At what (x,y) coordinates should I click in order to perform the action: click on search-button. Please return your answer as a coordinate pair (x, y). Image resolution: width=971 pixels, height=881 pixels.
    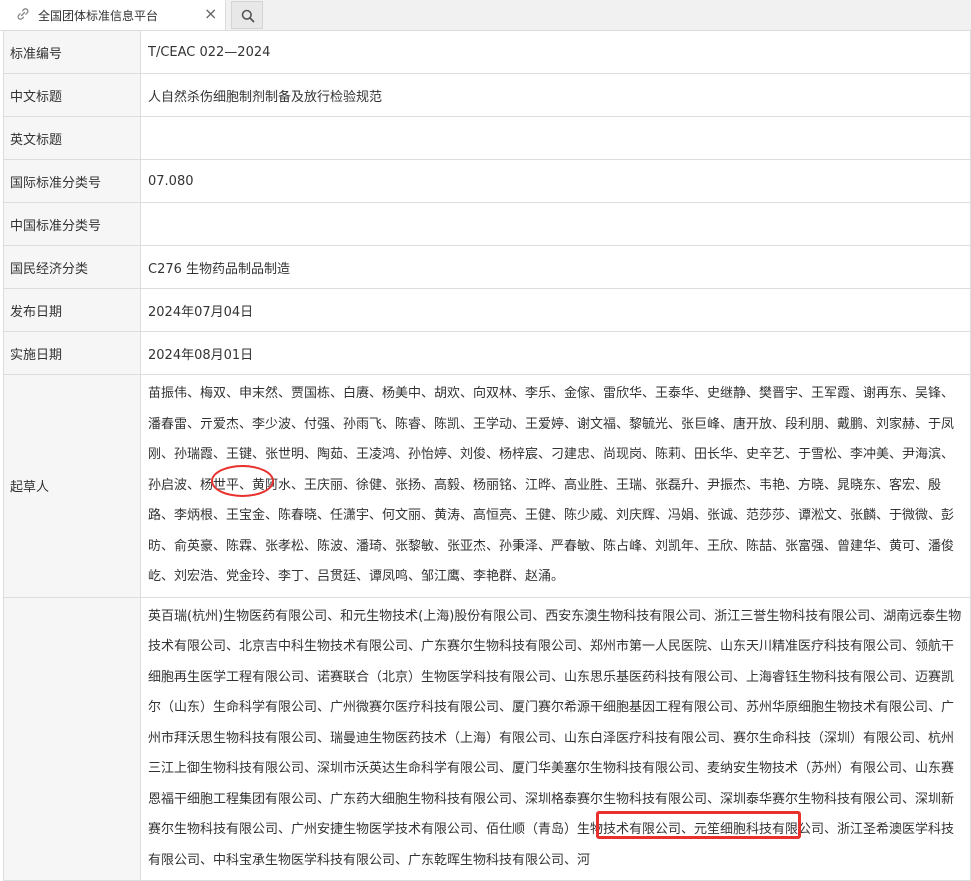
    Looking at the image, I should click on (247, 15).